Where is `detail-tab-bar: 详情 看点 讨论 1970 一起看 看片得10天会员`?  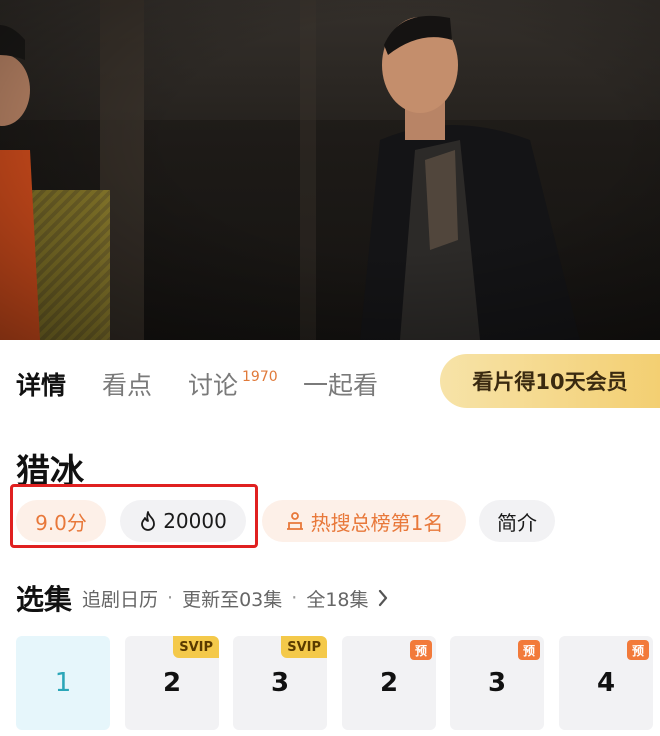
detail-tab-bar: 详情 看点 讨论 1970 一起看 看片得10天会员 is located at coordinates (330, 382).